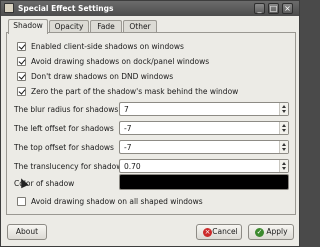 The image size is (320, 247). What do you see at coordinates (277, 231) in the screenshot?
I see `apply-label: Apply` at bounding box center [277, 231].